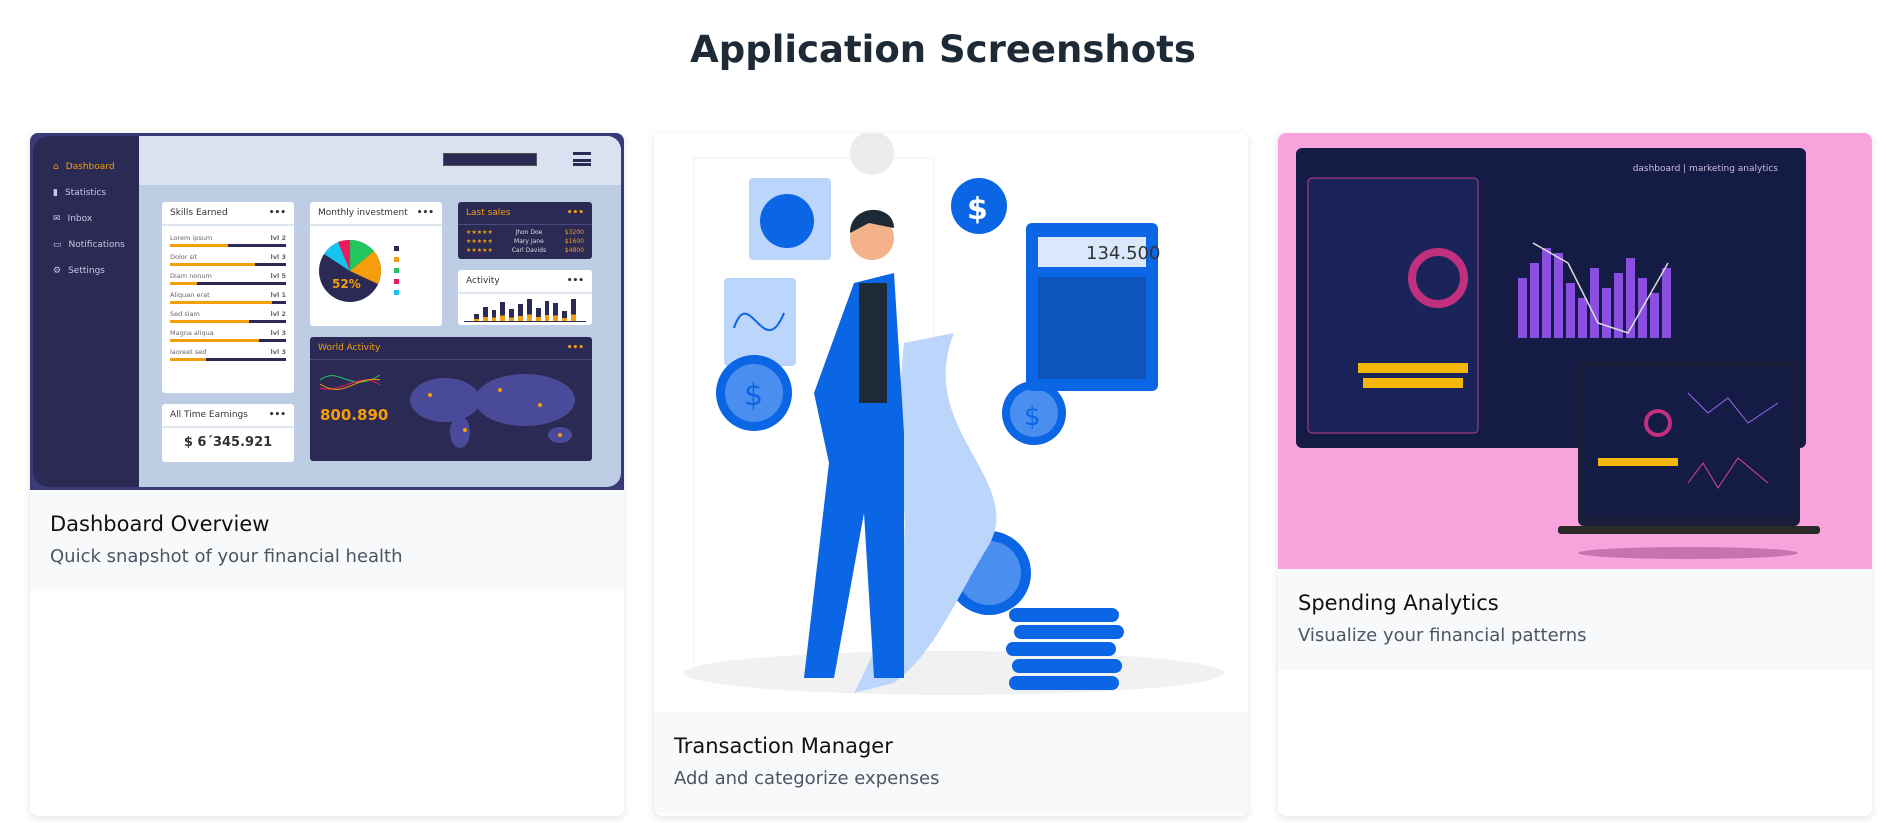 This screenshot has width=1886, height=823. What do you see at coordinates (447, 411) in the screenshot?
I see `world-map: 800.890` at bounding box center [447, 411].